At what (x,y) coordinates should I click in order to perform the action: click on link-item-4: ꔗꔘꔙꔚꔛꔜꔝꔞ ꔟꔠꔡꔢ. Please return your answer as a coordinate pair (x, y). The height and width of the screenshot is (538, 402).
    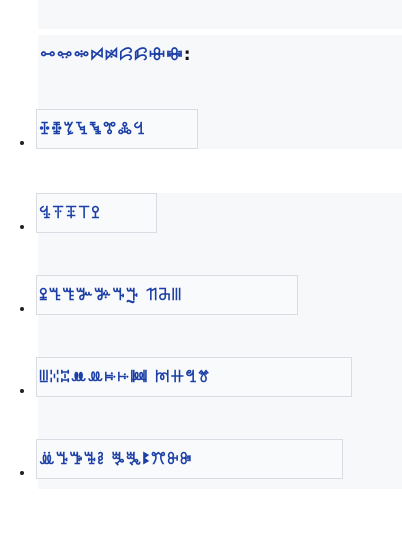
    Looking at the image, I should click on (194, 377).